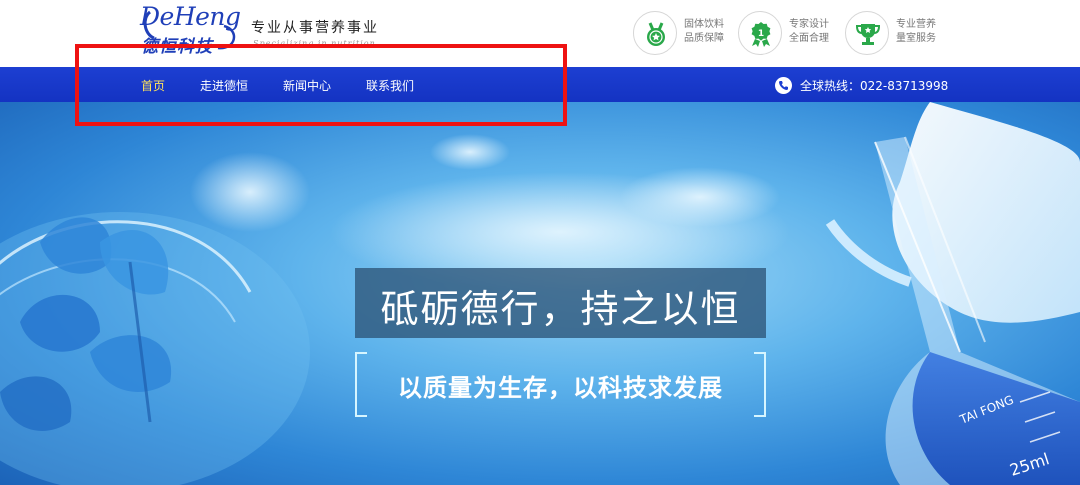 The width and height of the screenshot is (1080, 485). I want to click on hotline-text: 全球热线：022-83713998, so click(874, 85).